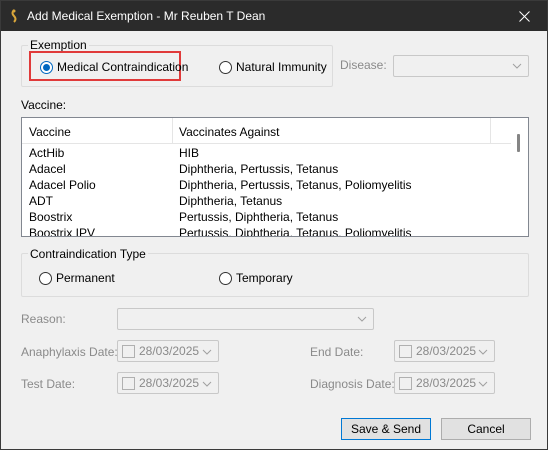 This screenshot has height=450, width=548. I want to click on app-icon, so click(14, 16).